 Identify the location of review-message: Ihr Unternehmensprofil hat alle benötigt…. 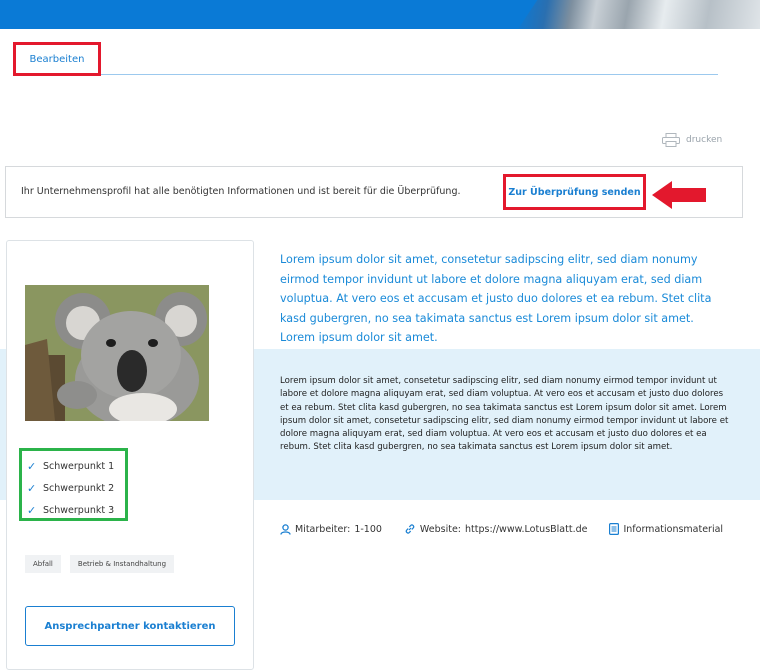
(241, 191).